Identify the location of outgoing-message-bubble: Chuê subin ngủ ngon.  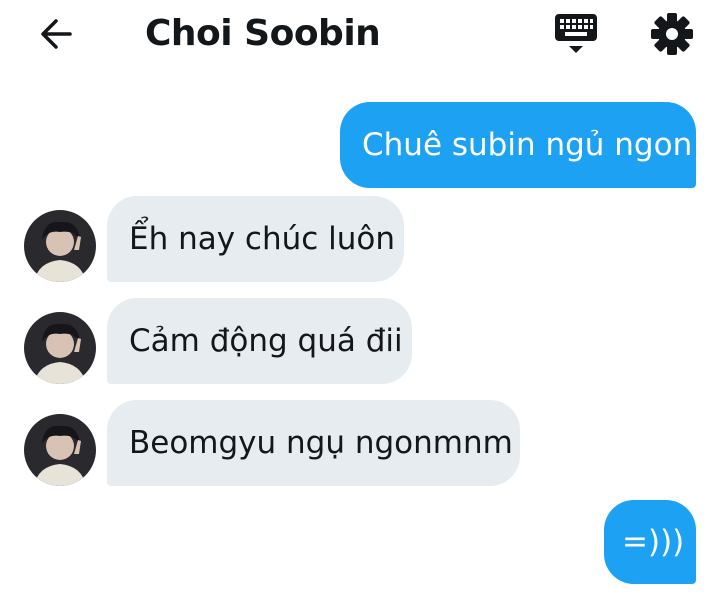
(518, 145).